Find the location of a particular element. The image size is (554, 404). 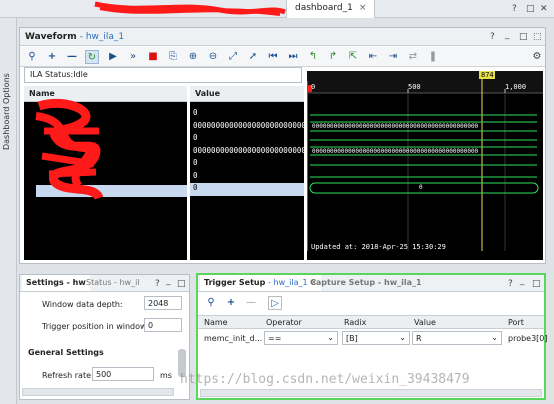

trigger-table-header: Name Operator Radix Value Port is located at coordinates (371, 322).